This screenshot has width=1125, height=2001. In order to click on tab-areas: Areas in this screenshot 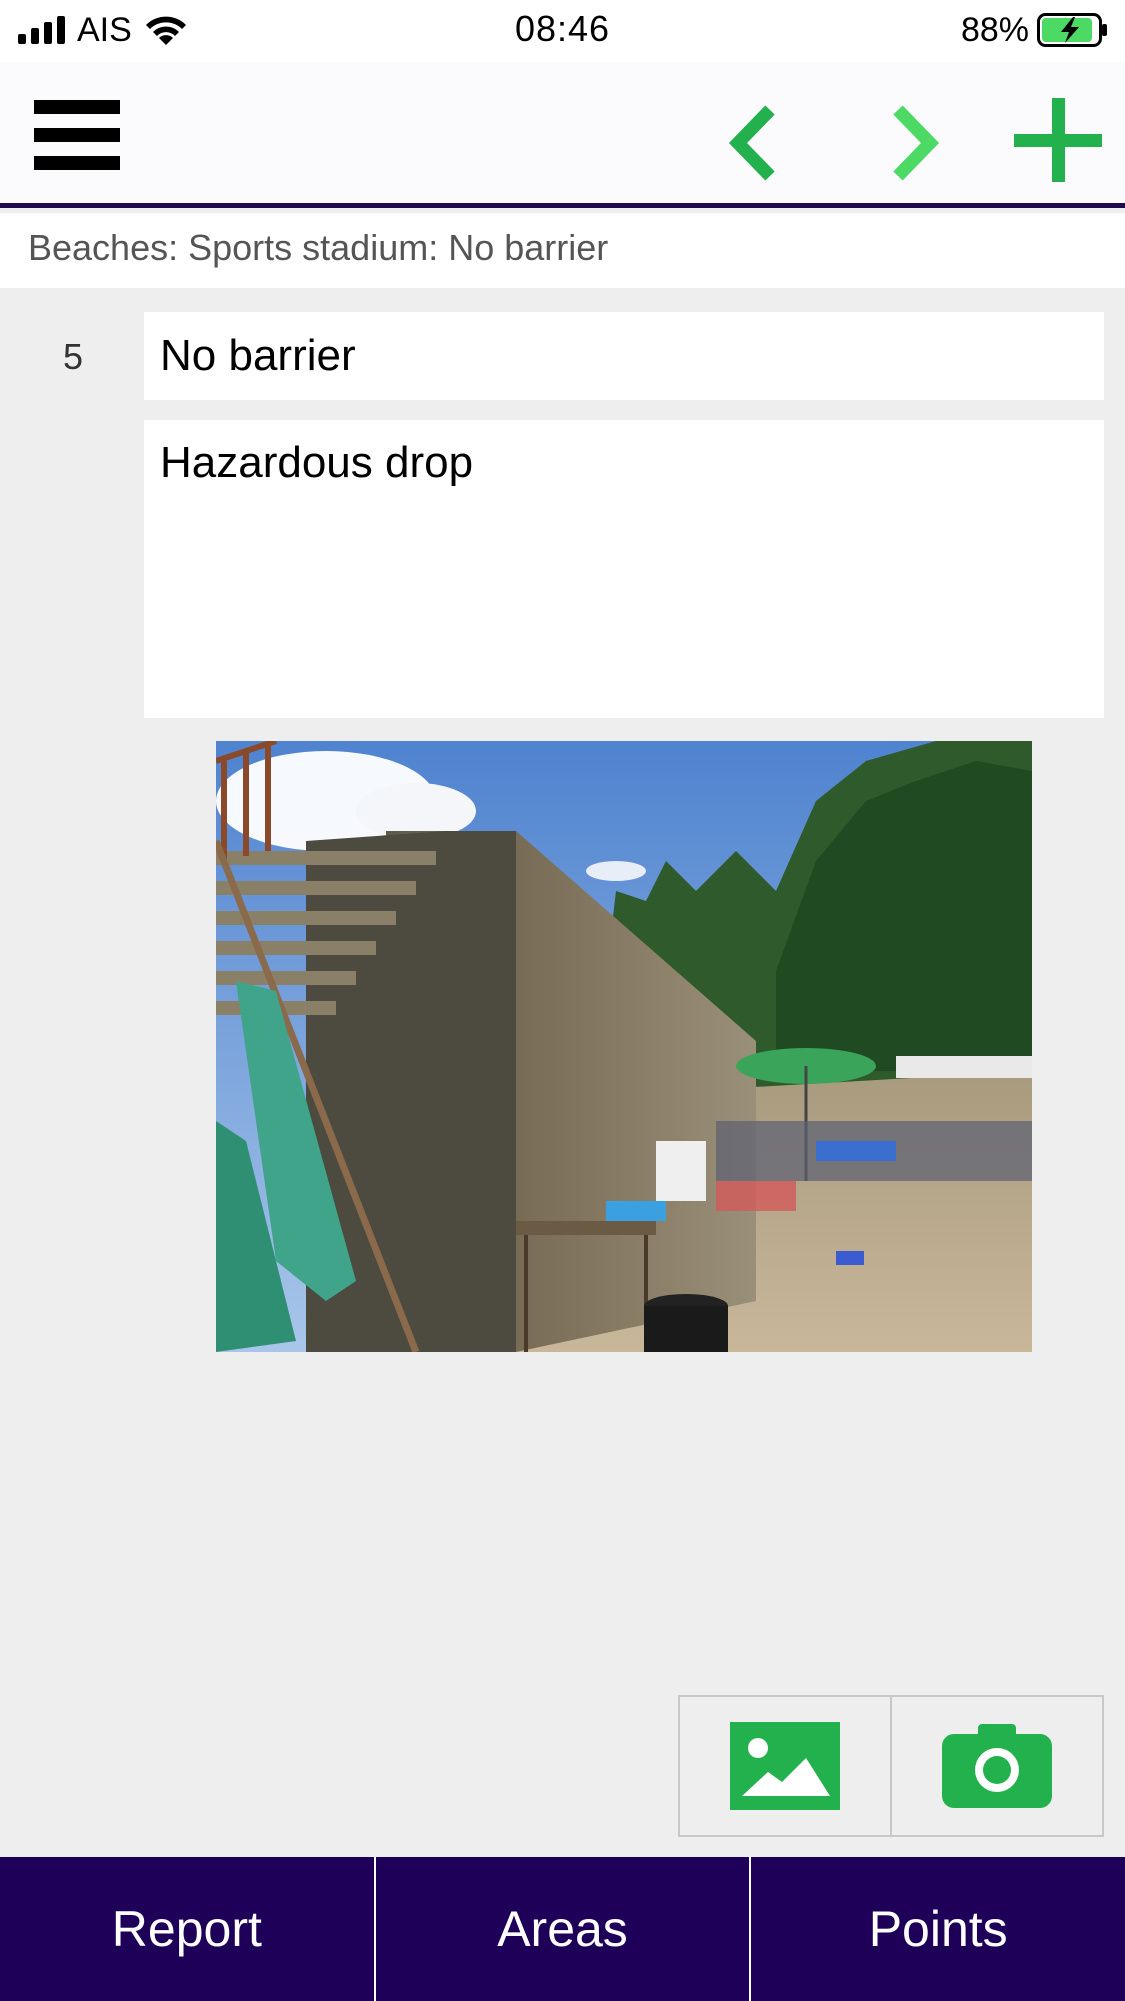, I will do `click(561, 1929)`.